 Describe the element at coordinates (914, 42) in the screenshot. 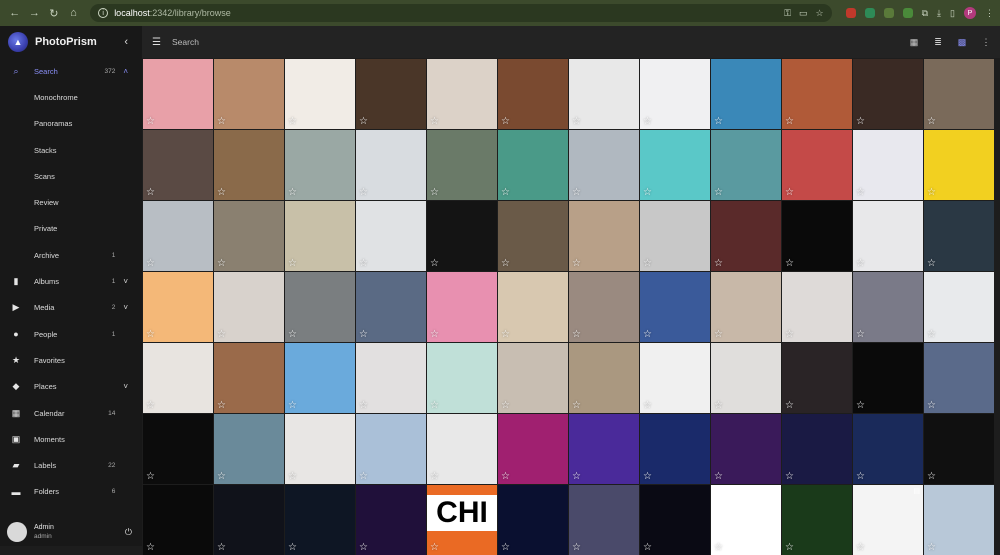

I see `view-cards-icon: ▦` at that location.